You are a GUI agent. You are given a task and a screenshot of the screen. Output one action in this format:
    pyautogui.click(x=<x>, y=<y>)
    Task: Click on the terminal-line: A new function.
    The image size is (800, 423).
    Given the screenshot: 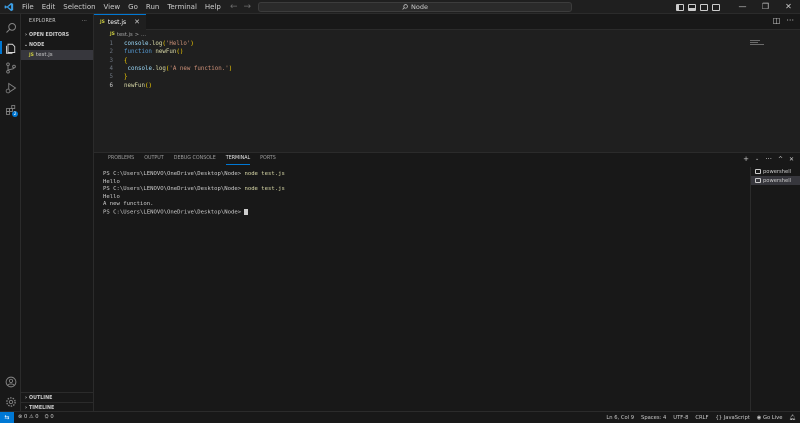 What is the action you would take?
    pyautogui.click(x=128, y=204)
    